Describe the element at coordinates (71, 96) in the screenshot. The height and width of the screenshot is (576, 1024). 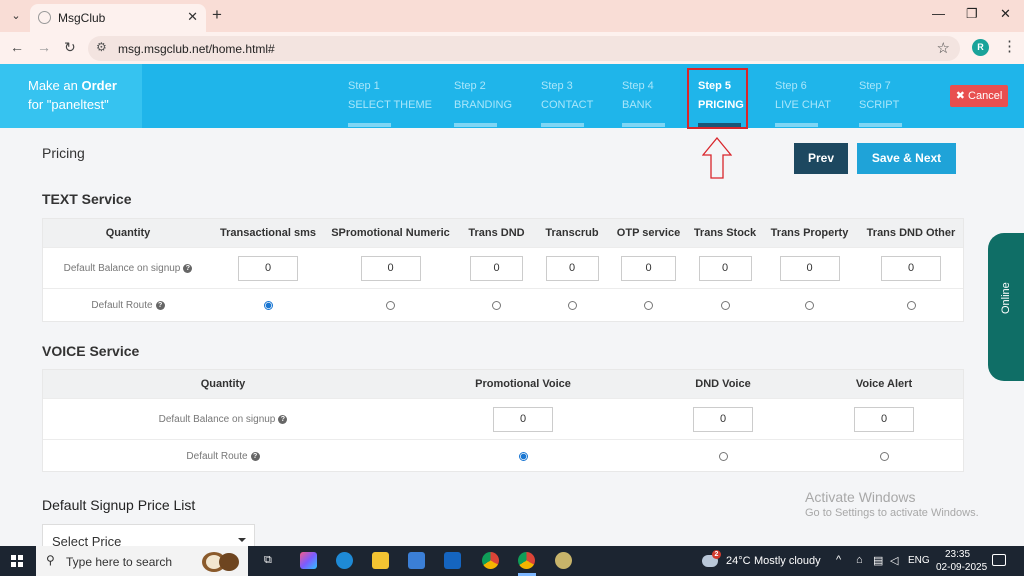
I see `order-title-box: Make an Order for "paneltest"` at that location.